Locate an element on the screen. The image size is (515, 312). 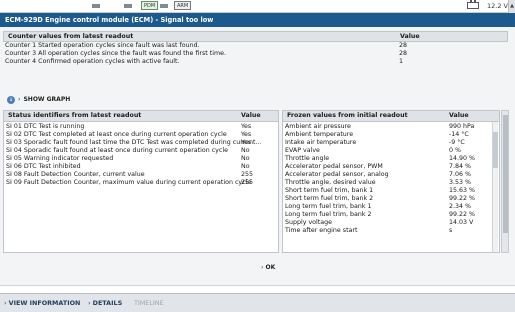
frozen-label: Time after engine start is located at coordinates (321, 230).